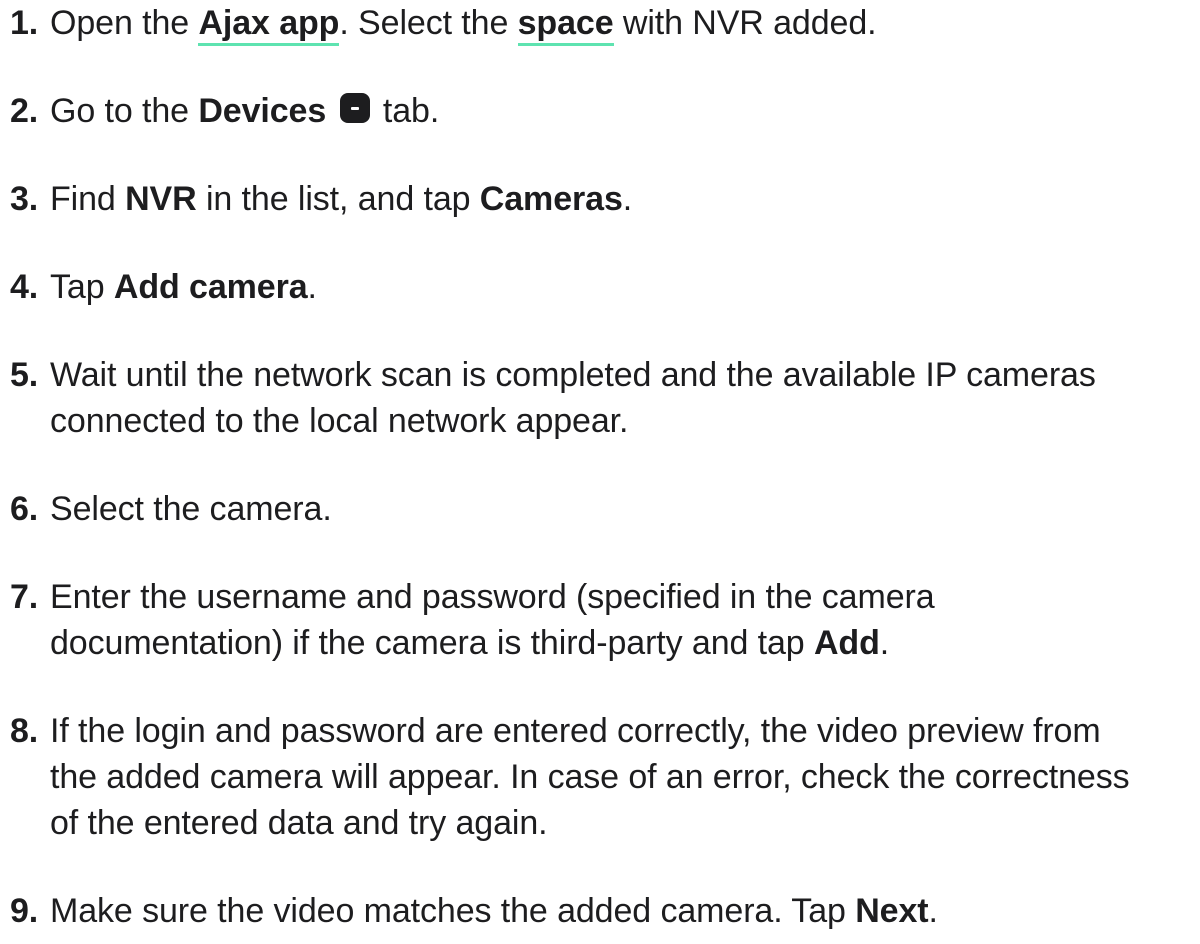  I want to click on step-text: with NVR added., so click(745, 23).